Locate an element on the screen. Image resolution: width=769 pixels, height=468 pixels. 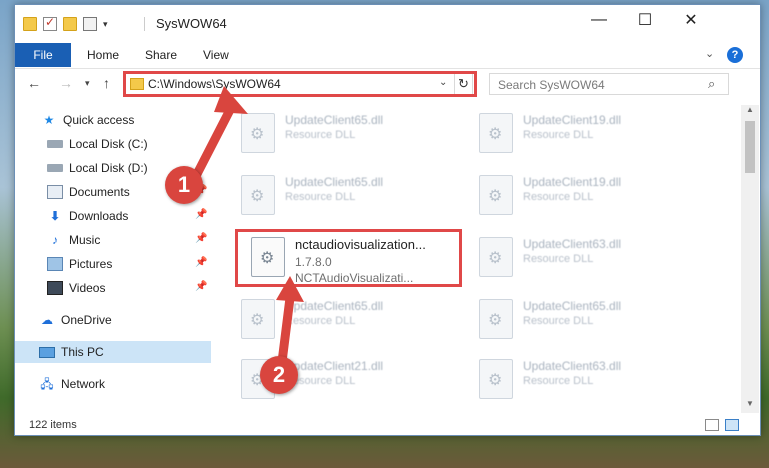
sidebar-item-pictures: Pictures 📌 is located at coordinates (113, 264).